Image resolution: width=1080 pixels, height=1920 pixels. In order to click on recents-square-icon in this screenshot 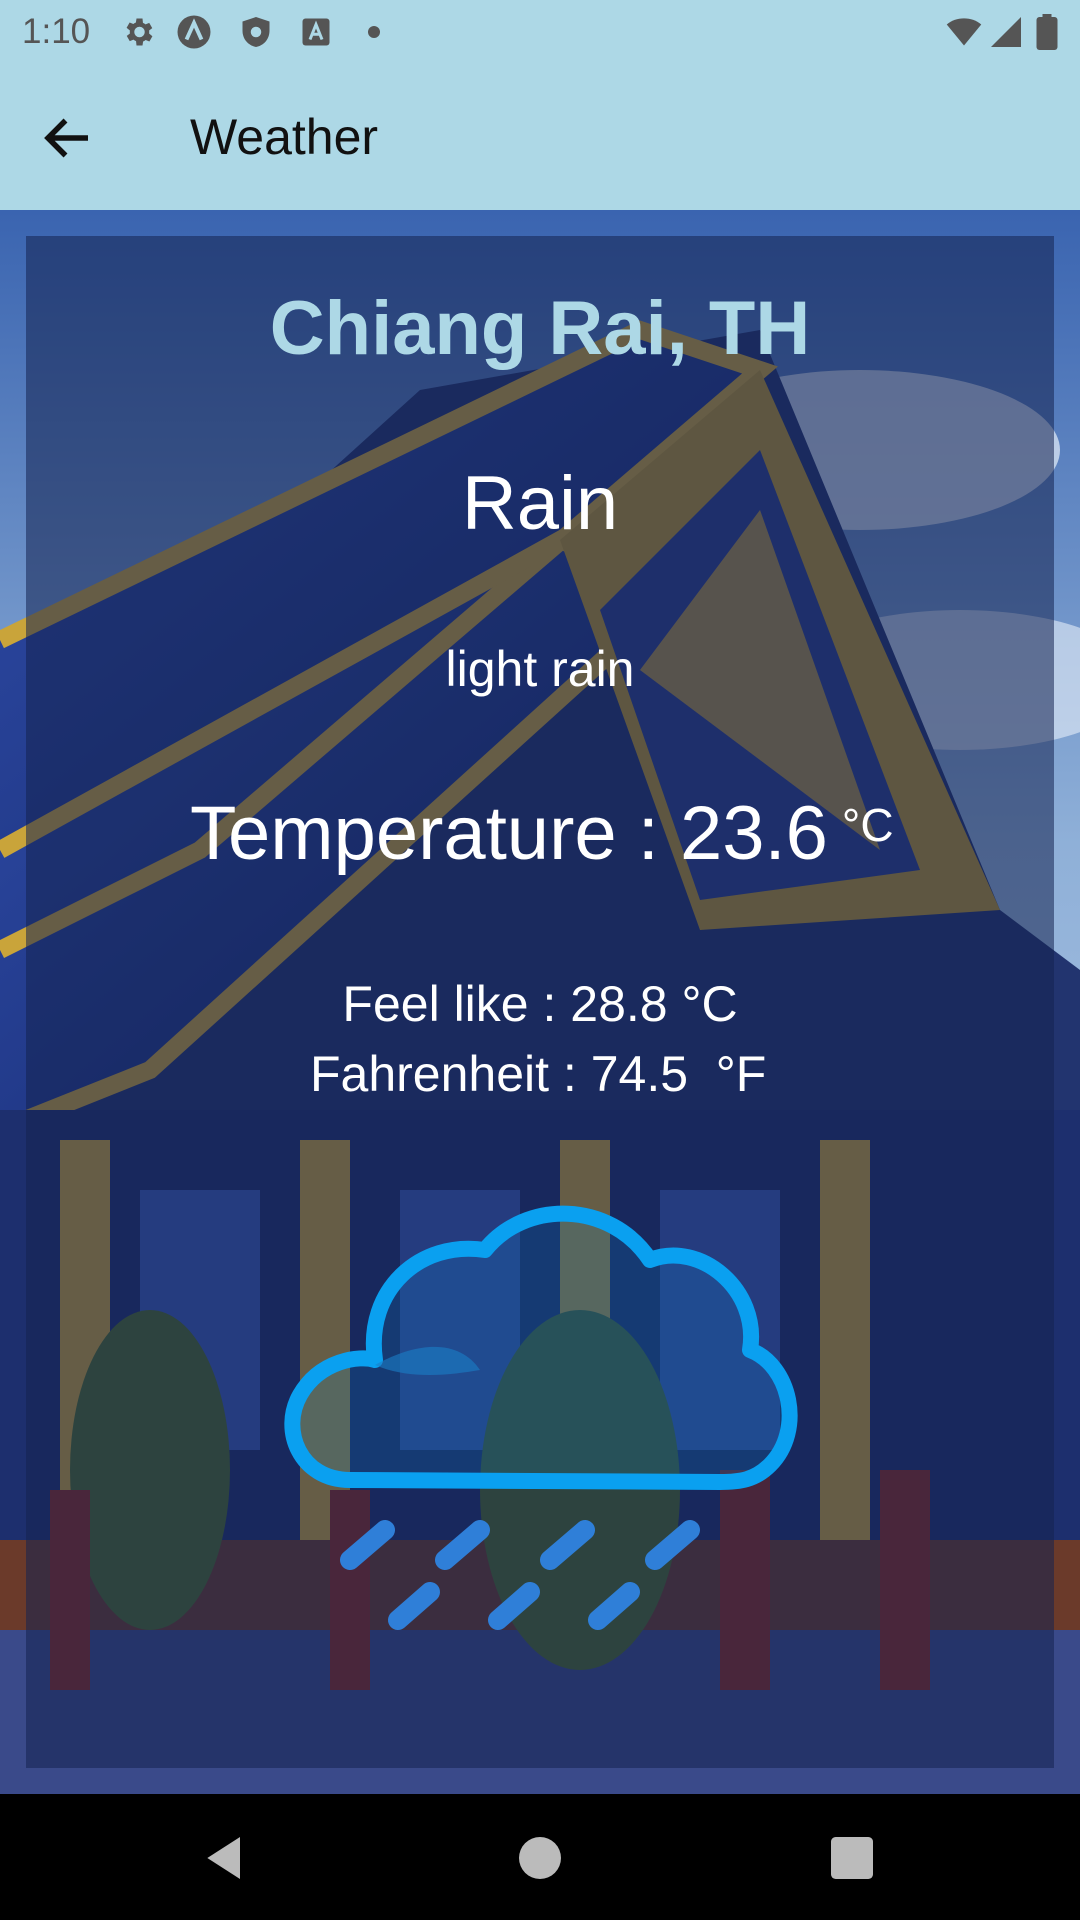, I will do `click(852, 1858)`.